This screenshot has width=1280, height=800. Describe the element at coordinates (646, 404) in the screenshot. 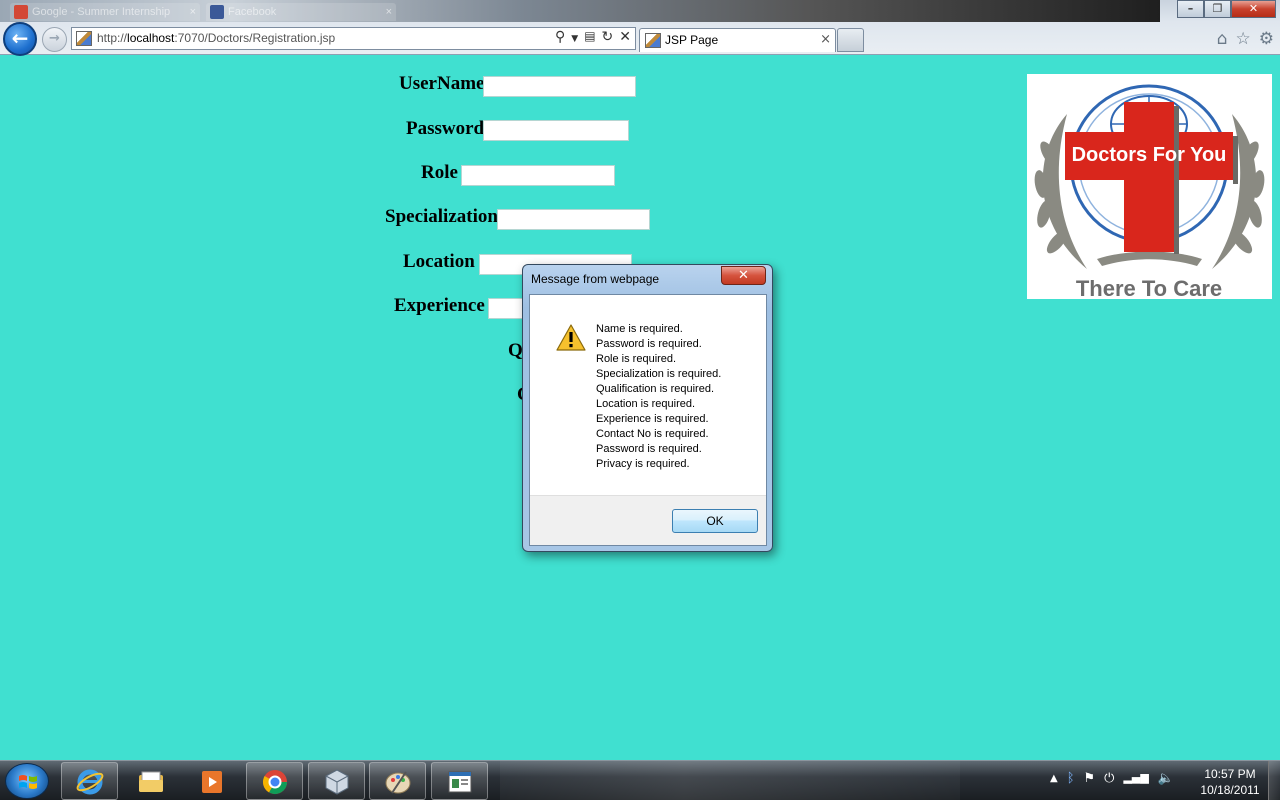

I see `validation-message: Location is required.` at that location.